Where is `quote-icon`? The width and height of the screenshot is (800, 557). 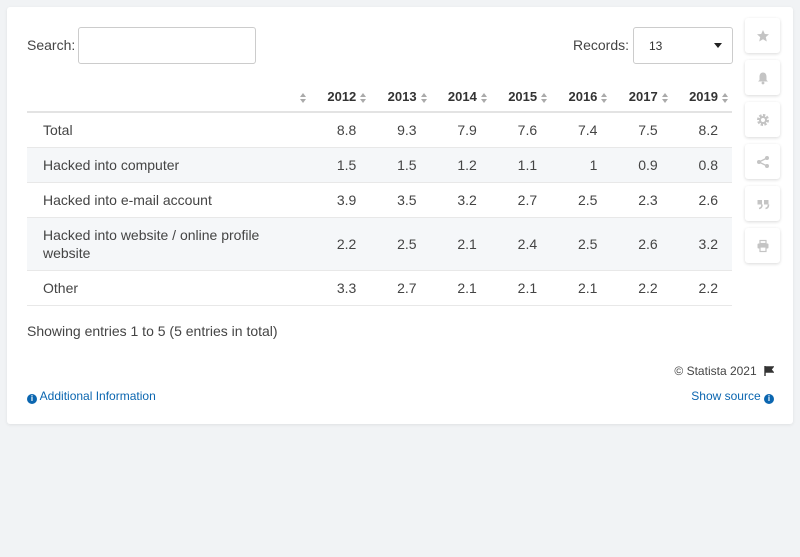
quote-icon is located at coordinates (763, 204).